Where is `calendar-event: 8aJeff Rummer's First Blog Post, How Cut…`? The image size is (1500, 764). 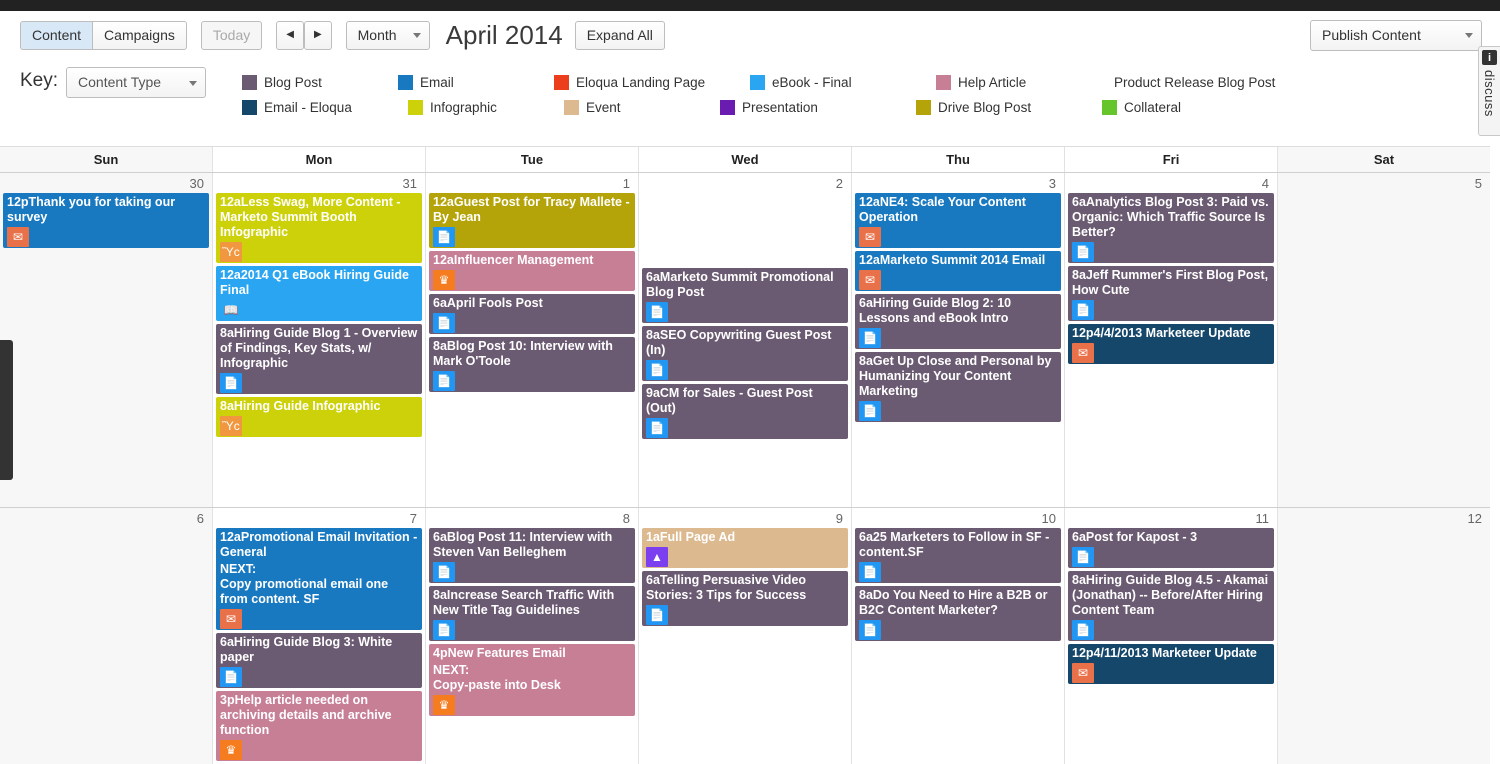 calendar-event: 8aJeff Rummer's First Blog Post, How Cut… is located at coordinates (1171, 293).